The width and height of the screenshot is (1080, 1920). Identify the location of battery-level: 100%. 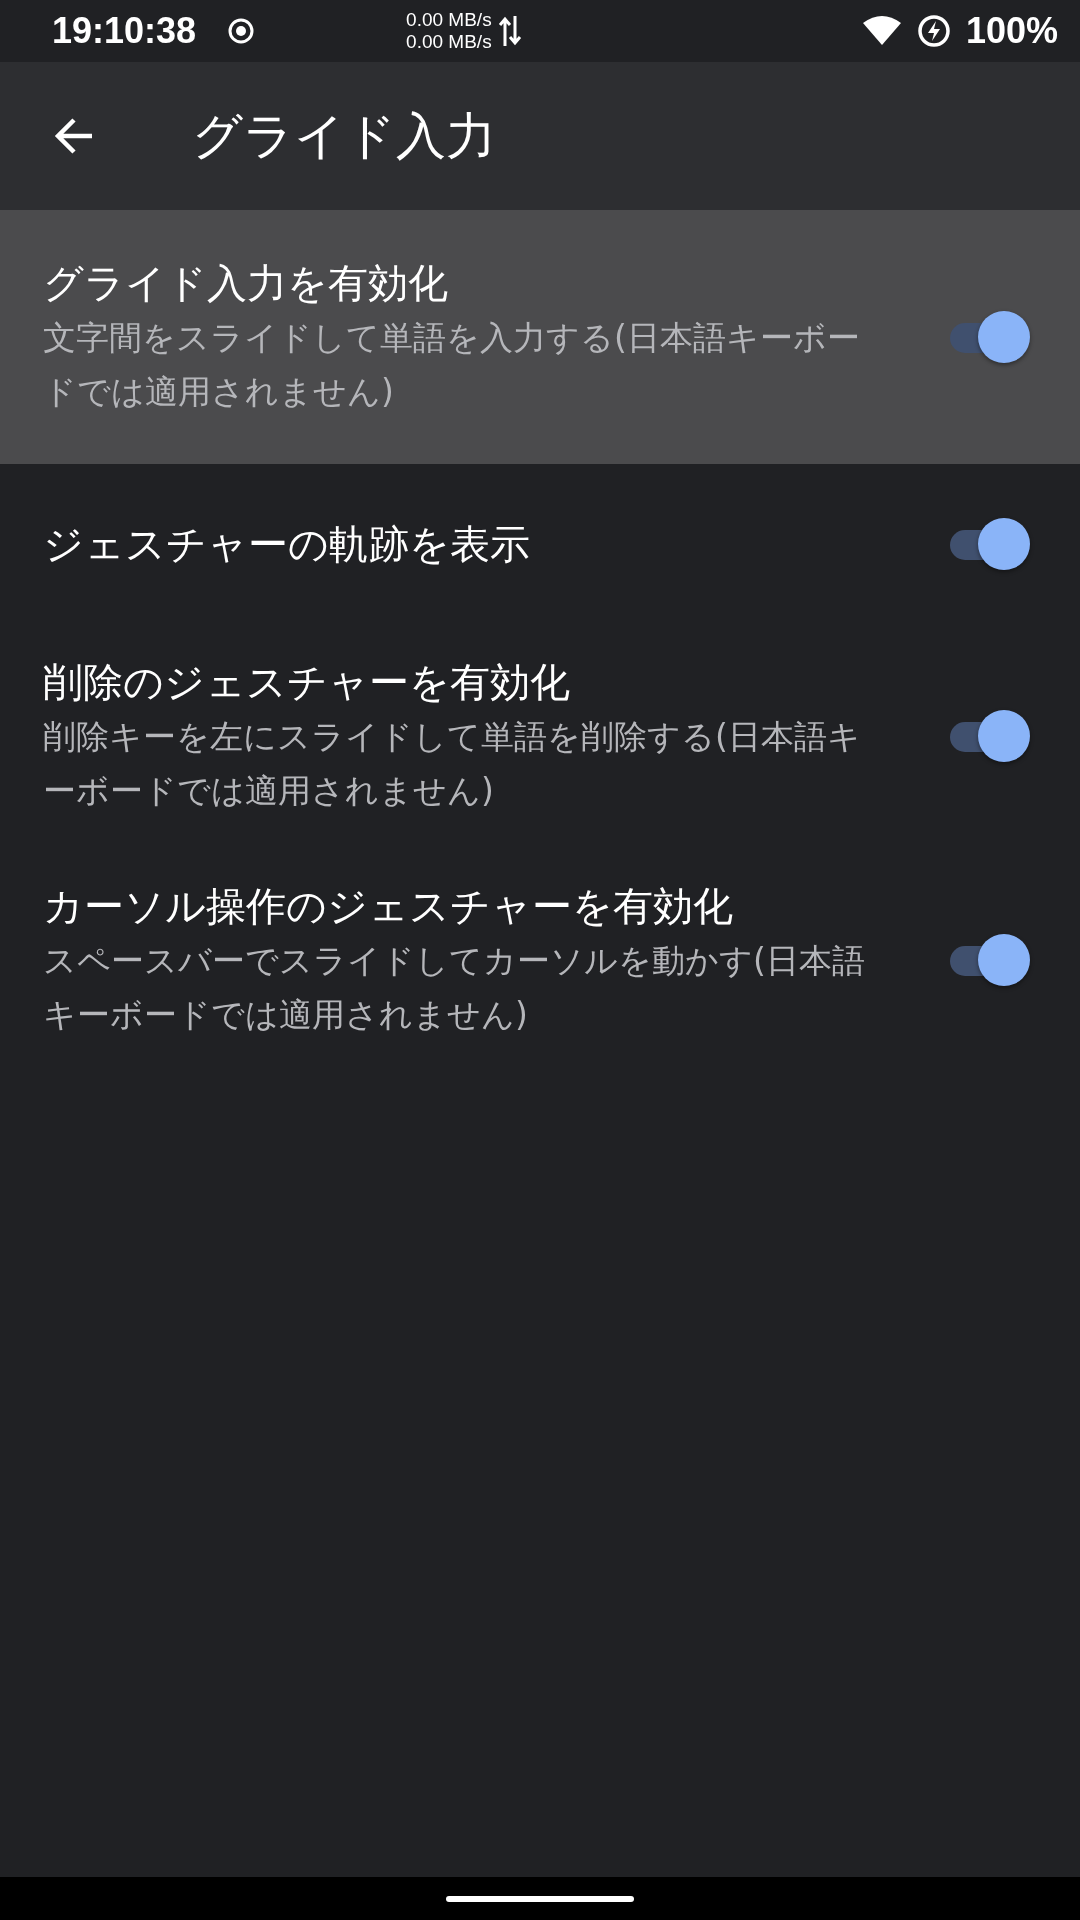
(1011, 31).